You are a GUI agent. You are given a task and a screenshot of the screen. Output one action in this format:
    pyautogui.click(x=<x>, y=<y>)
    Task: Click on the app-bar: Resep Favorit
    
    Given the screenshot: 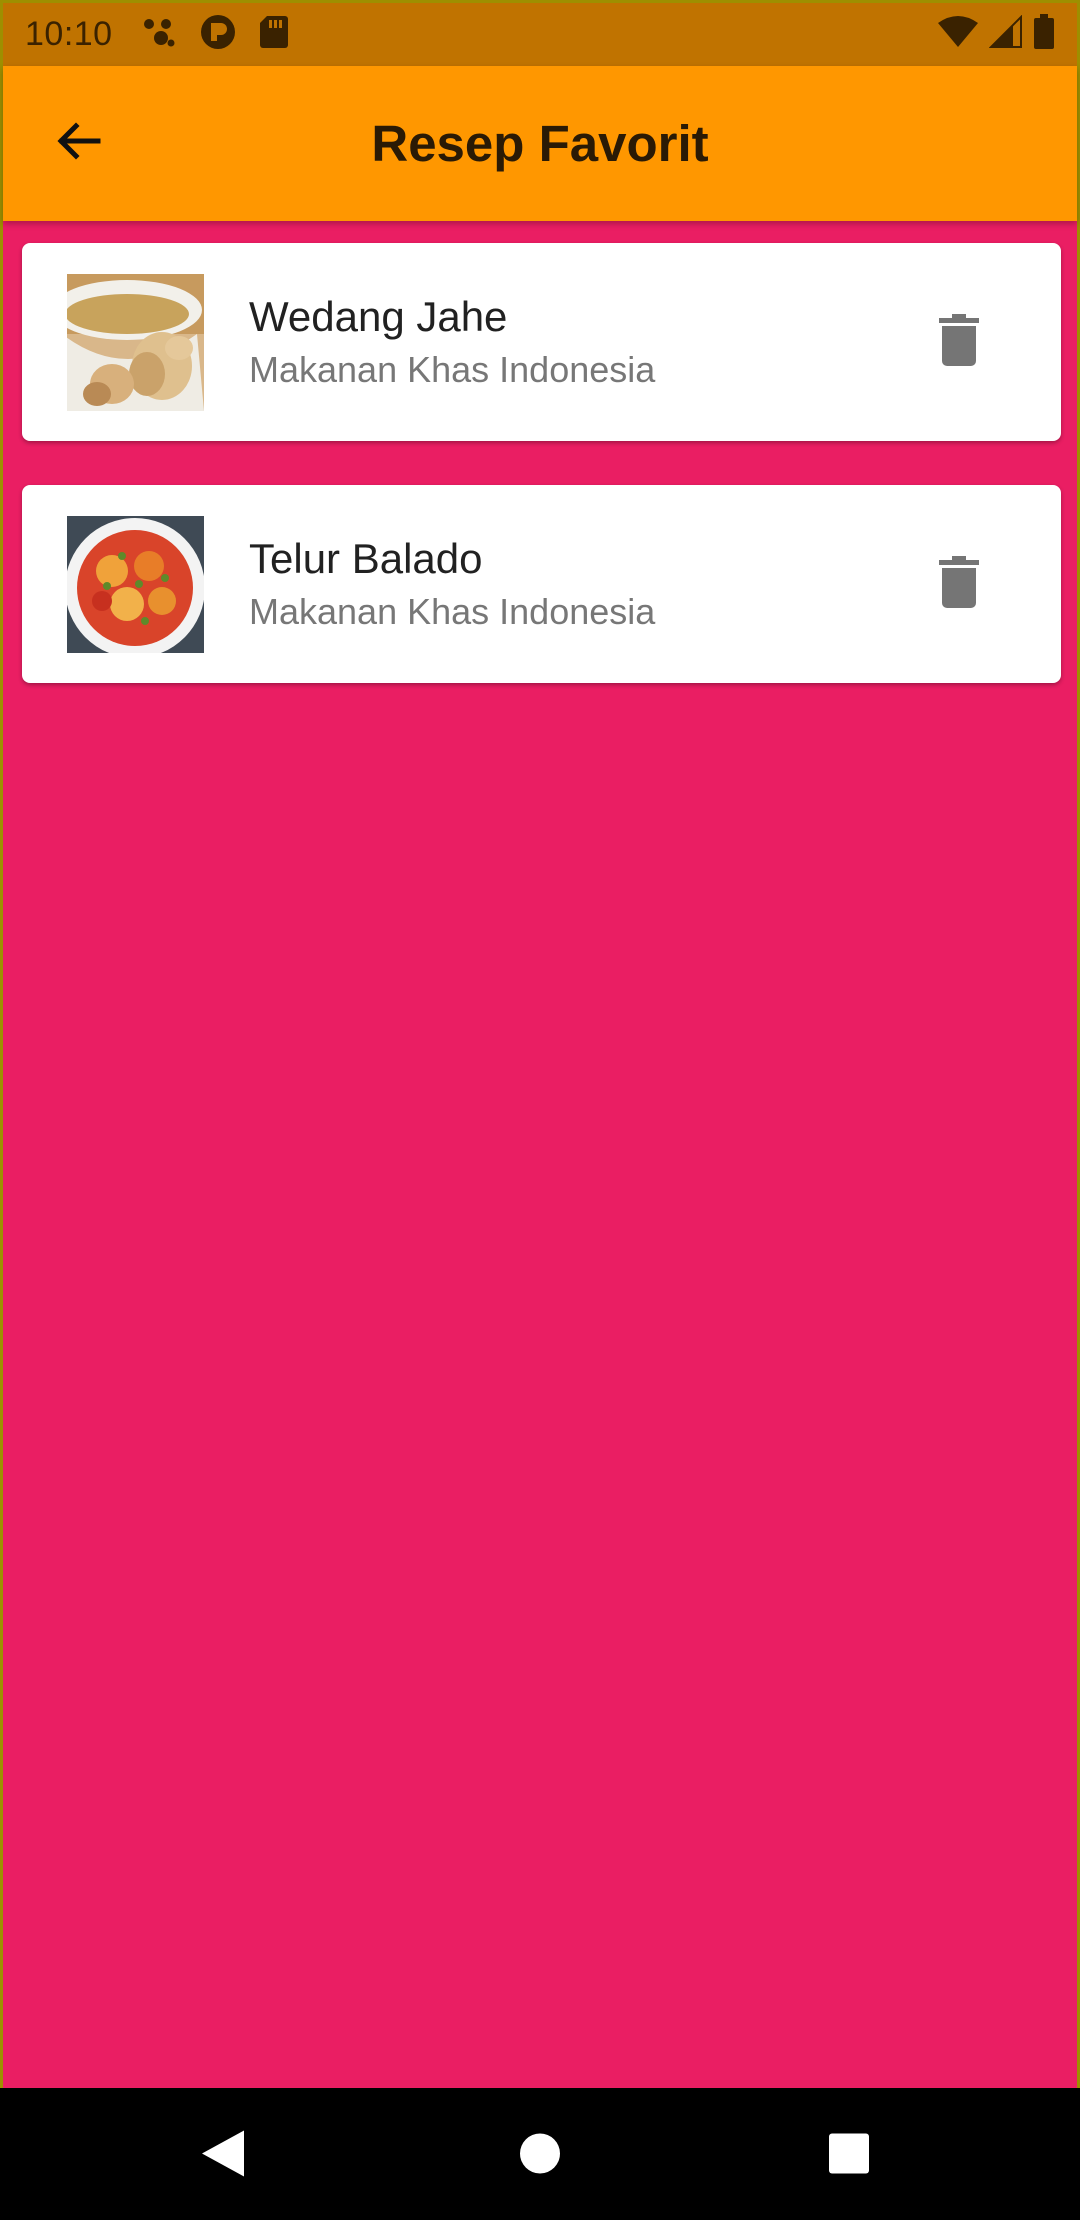 What is the action you would take?
    pyautogui.click(x=540, y=143)
    